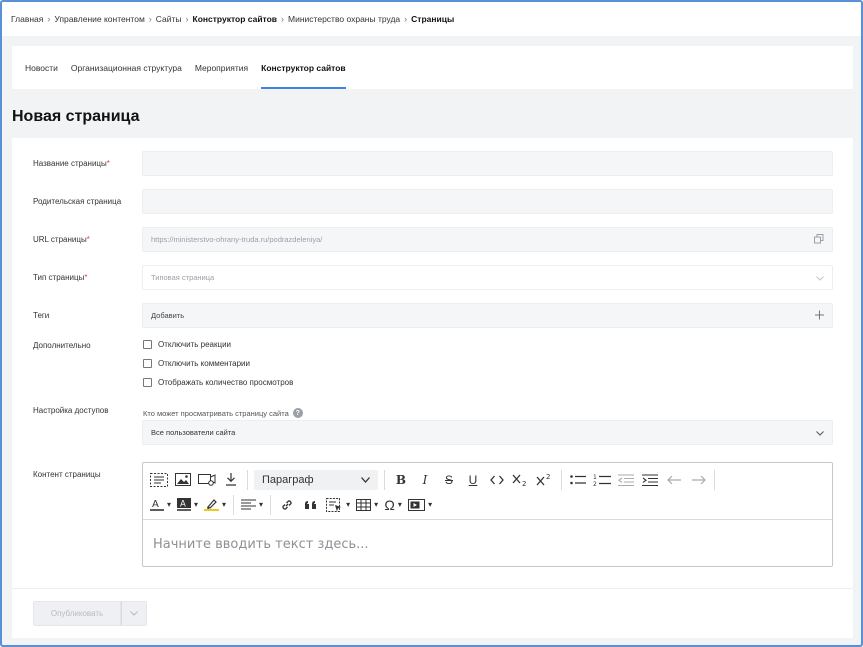  What do you see at coordinates (226, 382) in the screenshot?
I see `show-views-label: Отображать количество просмотров` at bounding box center [226, 382].